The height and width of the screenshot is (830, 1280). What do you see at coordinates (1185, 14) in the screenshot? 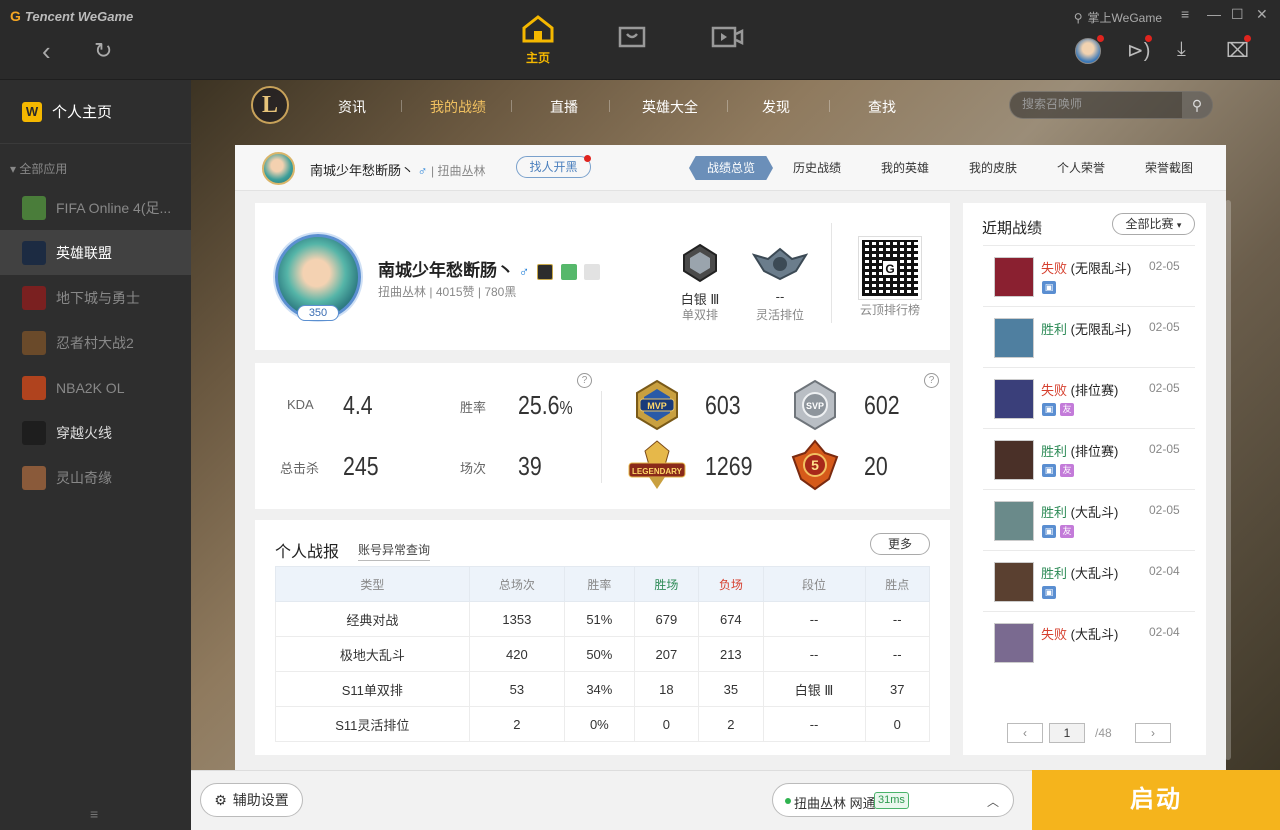
I see `menu-icon: ≡` at bounding box center [1185, 14].